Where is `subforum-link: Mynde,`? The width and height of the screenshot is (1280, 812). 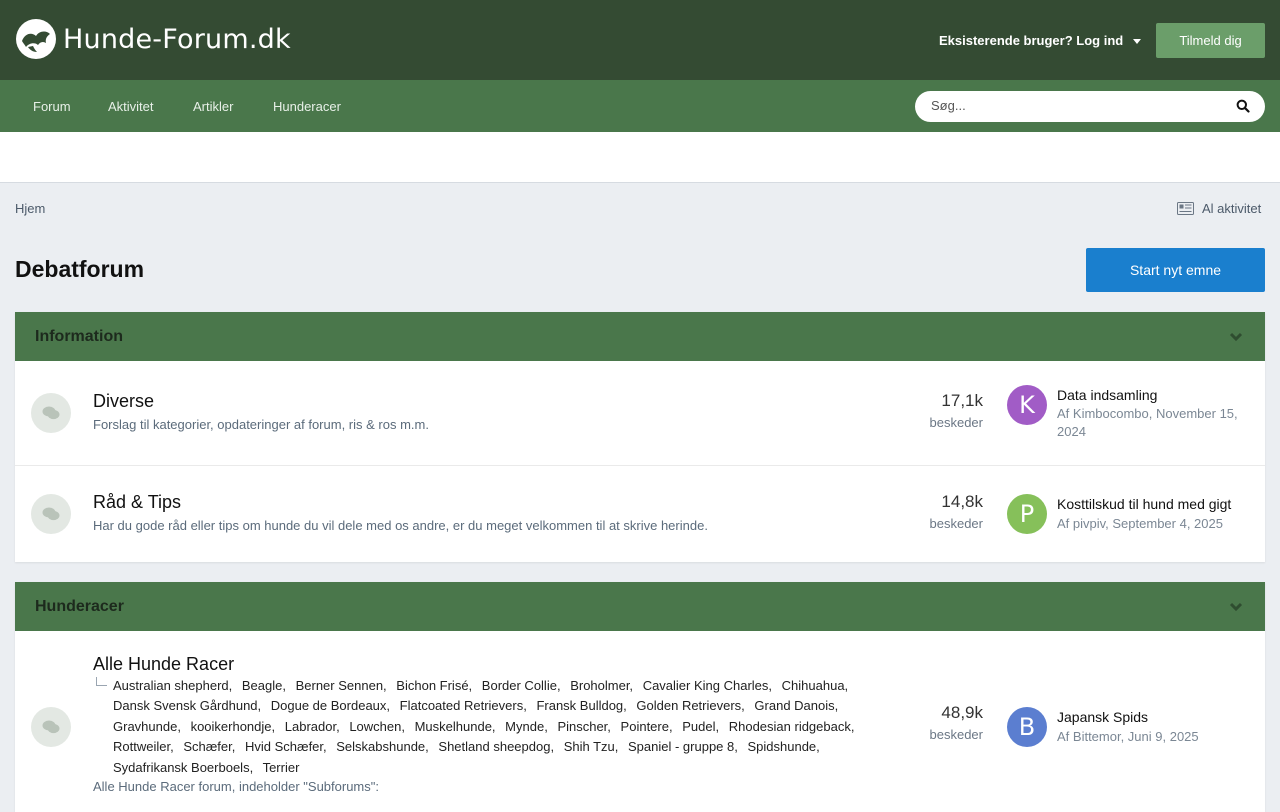
subforum-link: Mynde, is located at coordinates (526, 726).